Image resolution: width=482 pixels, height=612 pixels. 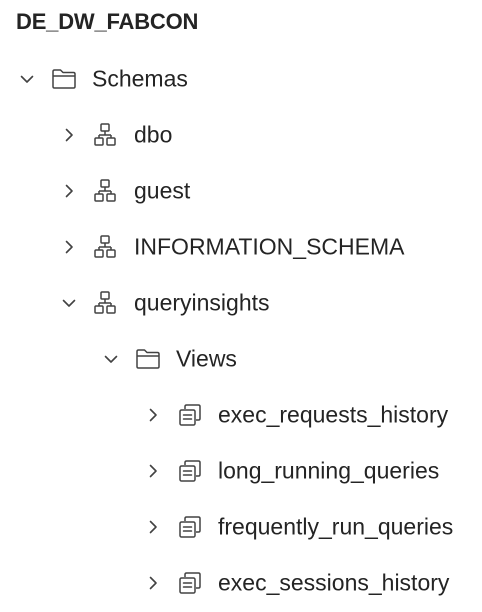 I want to click on tree-node-schema-information-schema: INFORMATION_SCHEMA, so click(x=241, y=247).